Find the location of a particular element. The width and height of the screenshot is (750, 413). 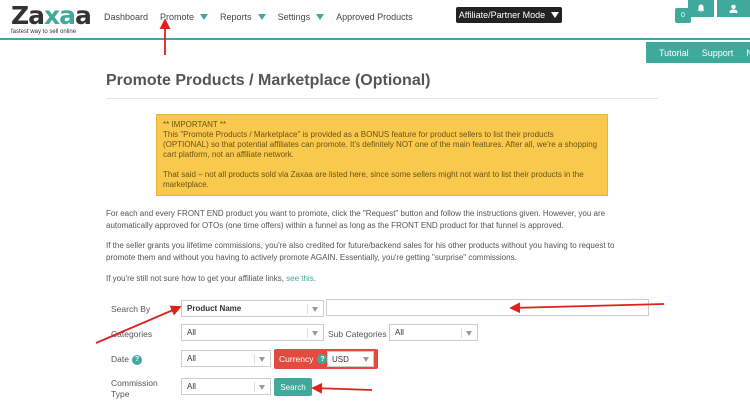

search-by-value: Product Name is located at coordinates (214, 308).